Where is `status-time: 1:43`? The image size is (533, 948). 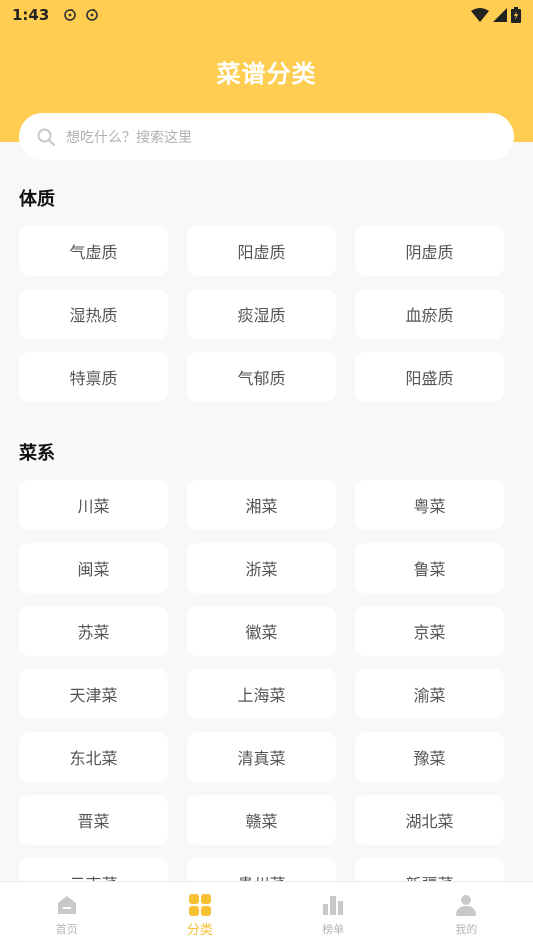 status-time: 1:43 is located at coordinates (31, 15).